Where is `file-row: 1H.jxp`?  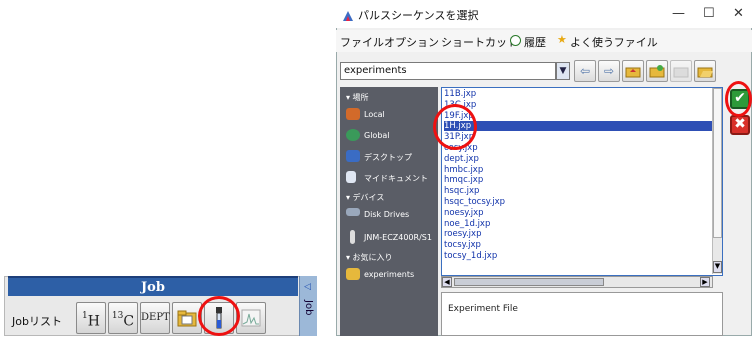 file-row: 1H.jxp is located at coordinates (579, 126).